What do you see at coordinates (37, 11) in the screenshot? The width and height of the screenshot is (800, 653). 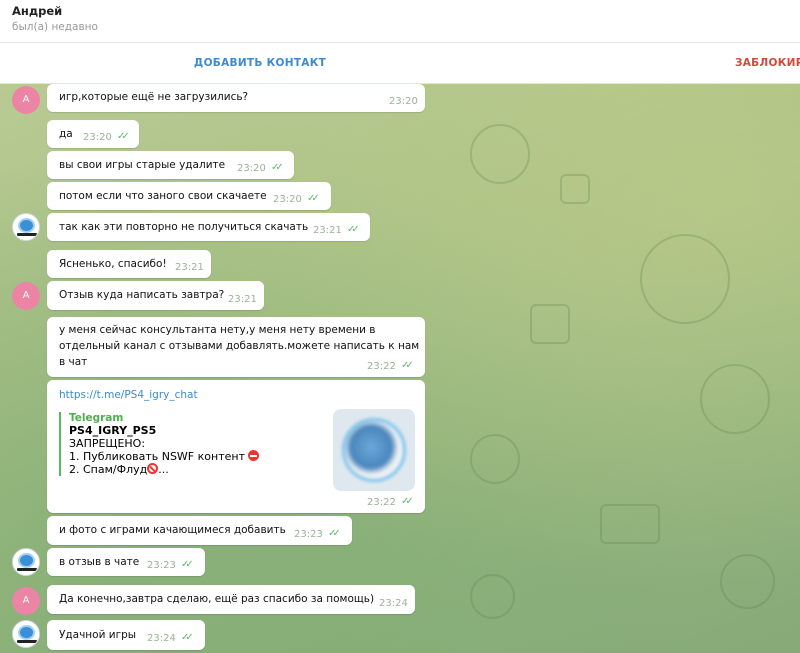 I see `contact-name: Андрей` at bounding box center [37, 11].